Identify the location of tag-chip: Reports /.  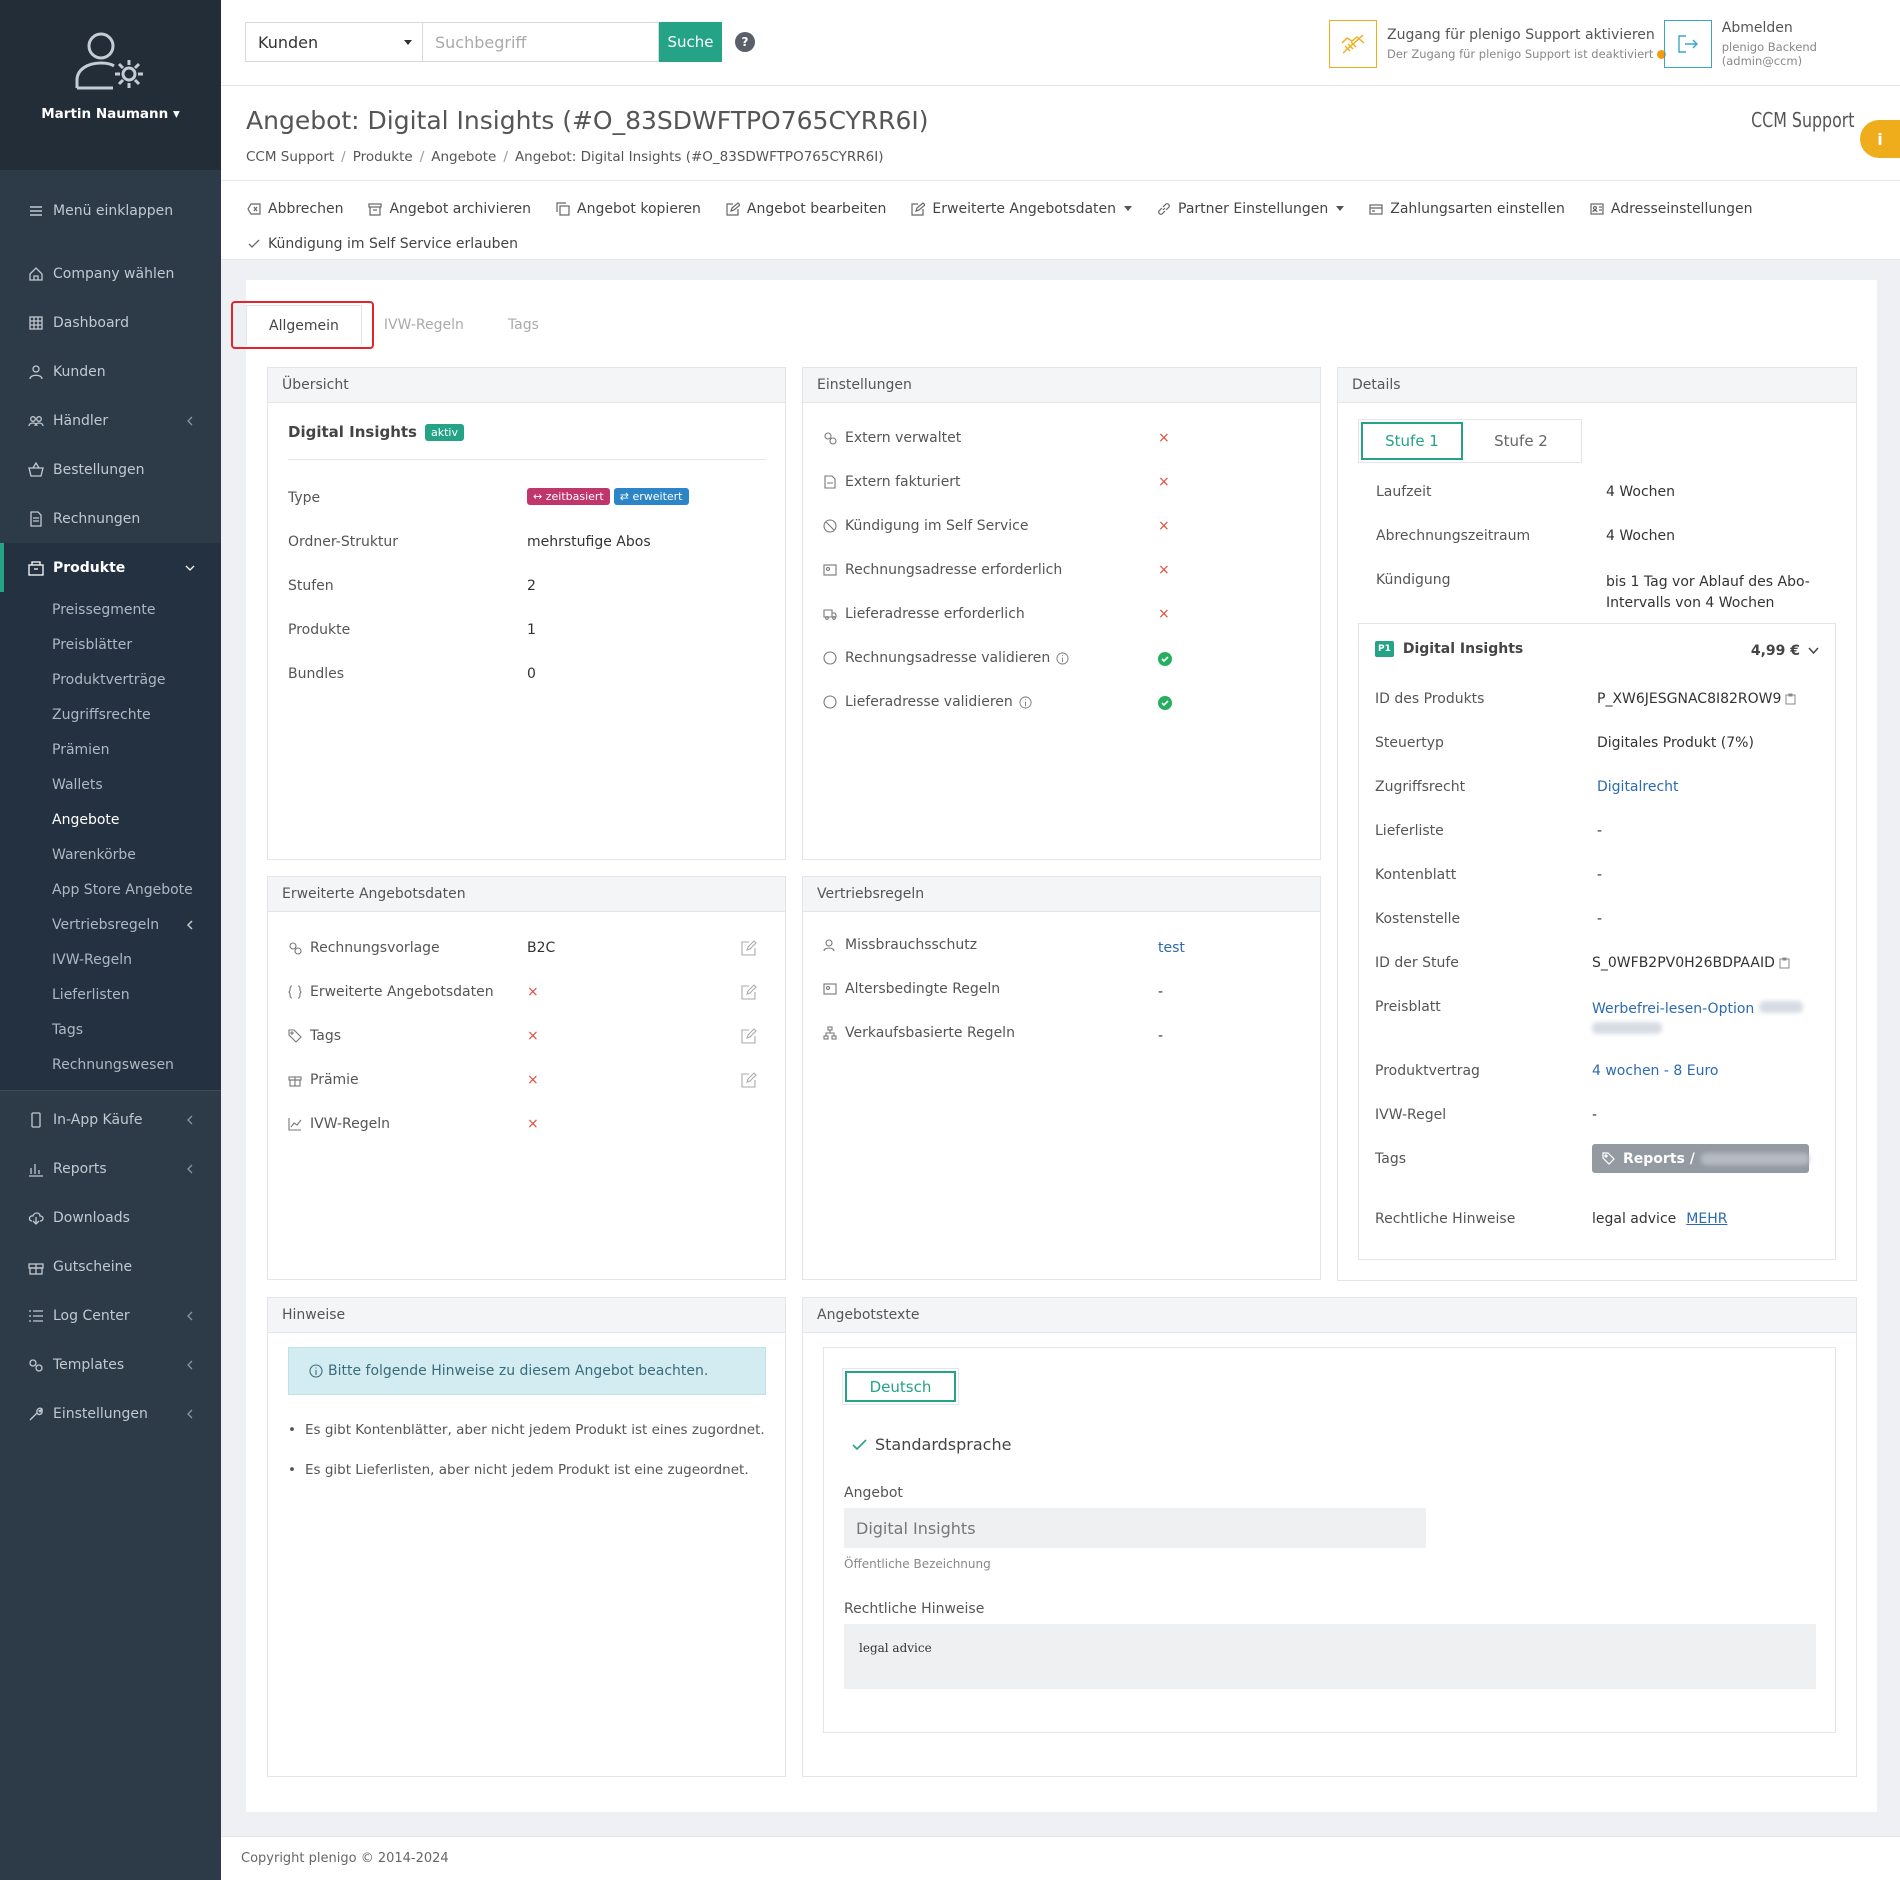
(1700, 1158).